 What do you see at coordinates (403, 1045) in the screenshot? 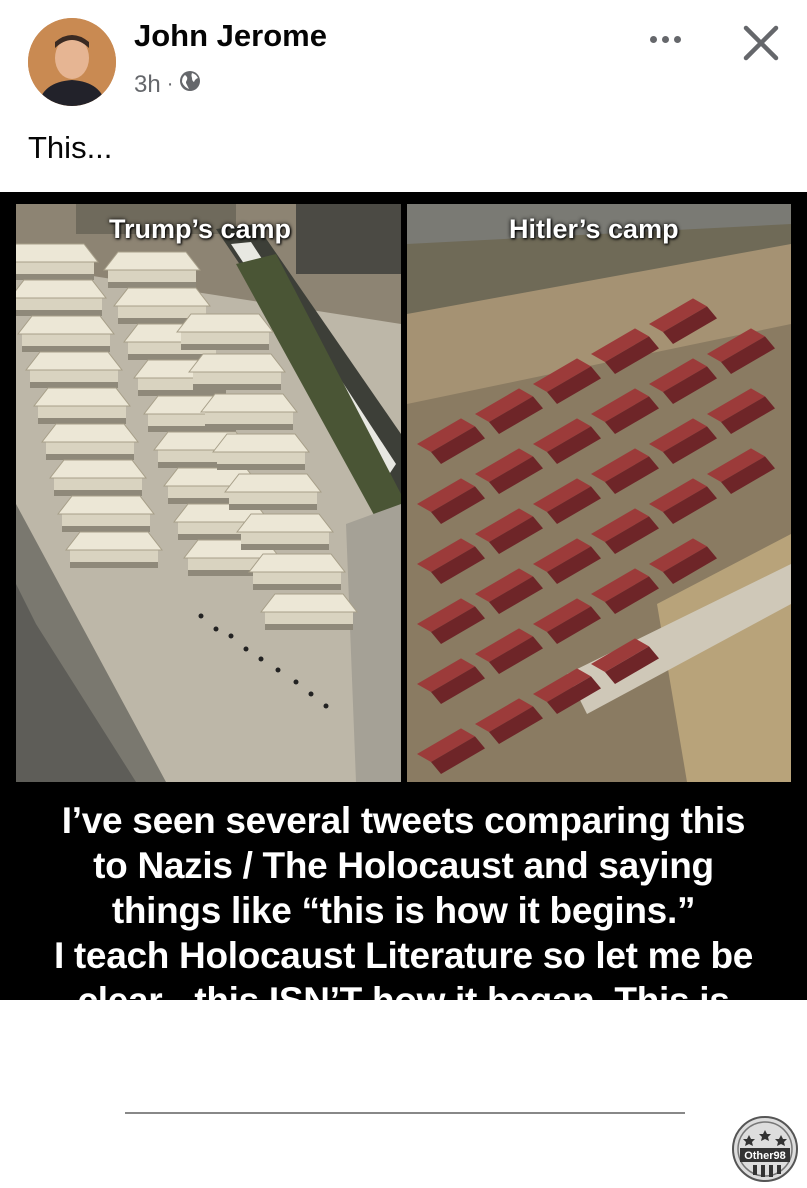
I see `quote-line: already several stages along the way.` at bounding box center [403, 1045].